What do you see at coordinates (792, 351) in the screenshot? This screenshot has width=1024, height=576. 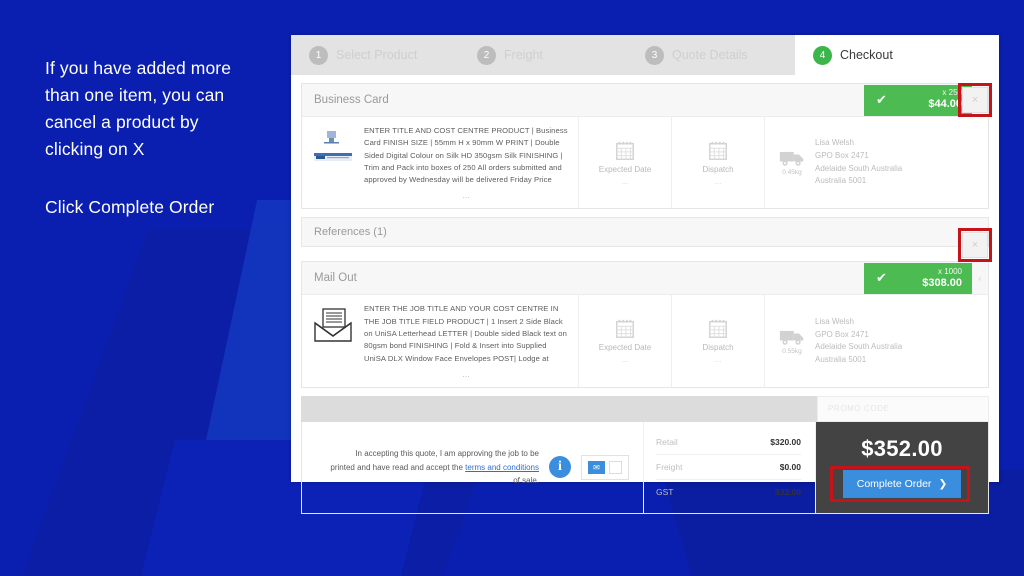 I see `shipping-weight: 0.55kg` at bounding box center [792, 351].